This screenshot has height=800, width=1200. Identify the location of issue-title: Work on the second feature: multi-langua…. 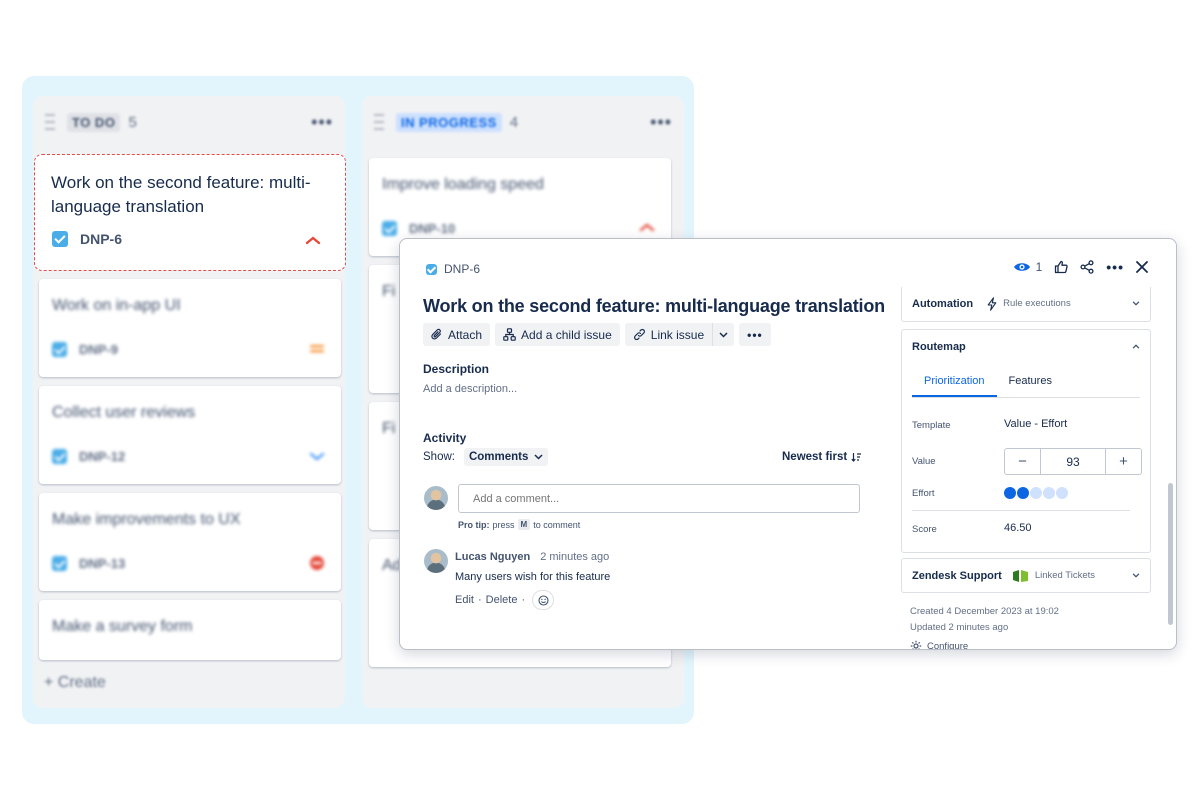
(654, 306).